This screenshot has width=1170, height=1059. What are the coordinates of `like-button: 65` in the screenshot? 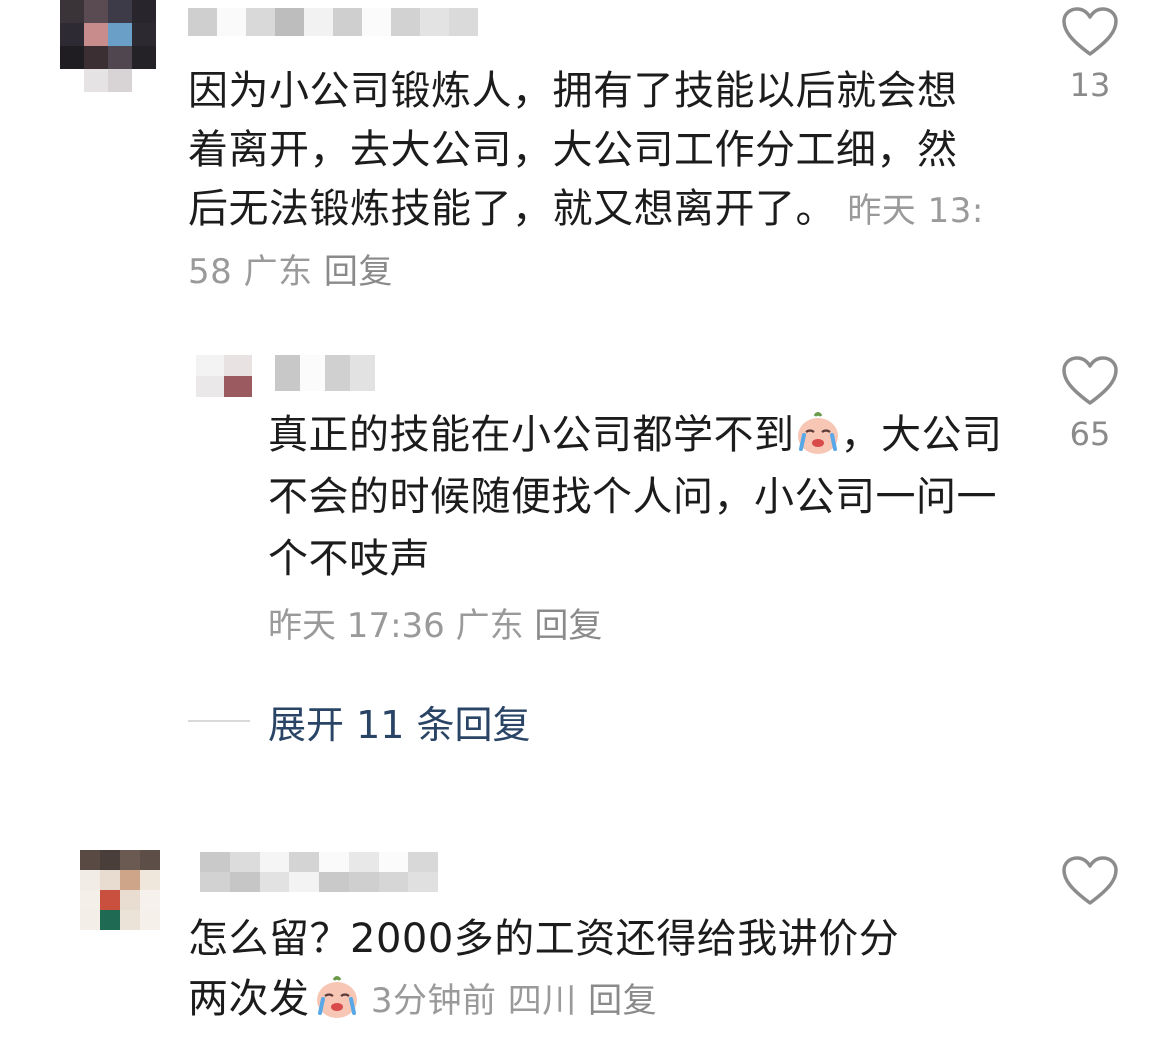 It's located at (1090, 404).